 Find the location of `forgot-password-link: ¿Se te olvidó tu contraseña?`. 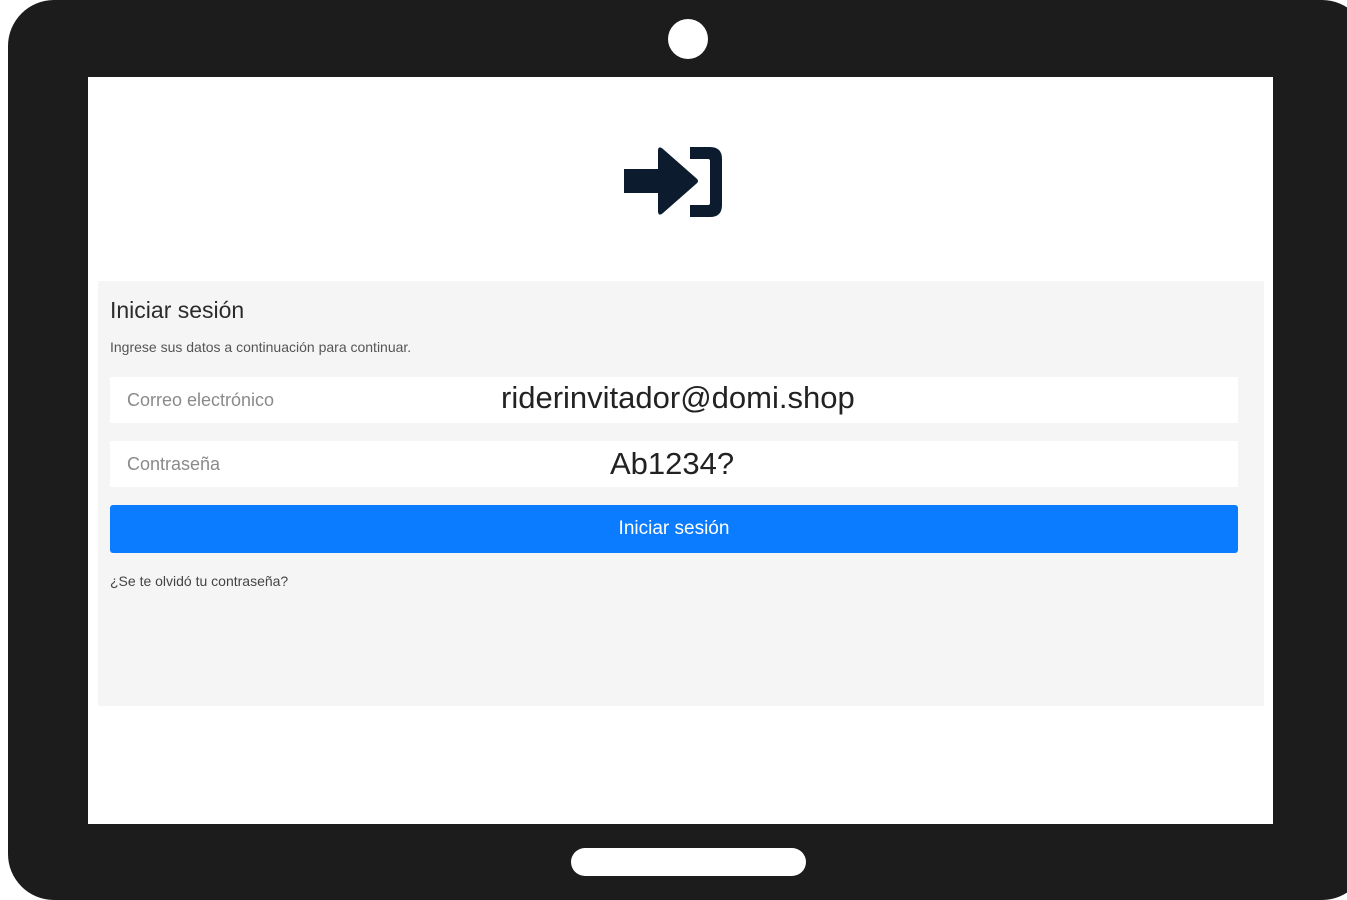

forgot-password-link: ¿Se te olvidó tu contraseña? is located at coordinates (199, 581).